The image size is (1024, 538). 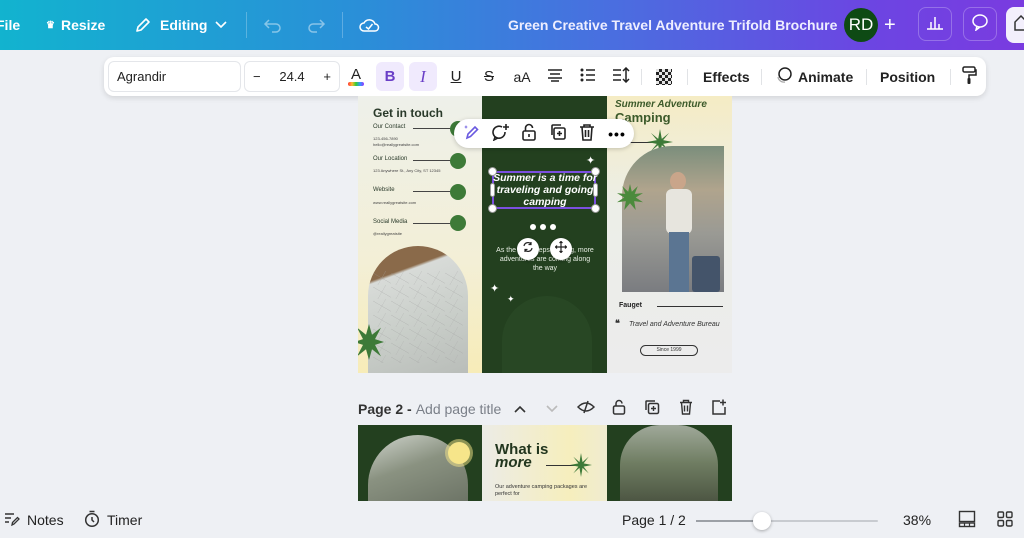 I want to click on more-options-button: •••, so click(x=617, y=134).